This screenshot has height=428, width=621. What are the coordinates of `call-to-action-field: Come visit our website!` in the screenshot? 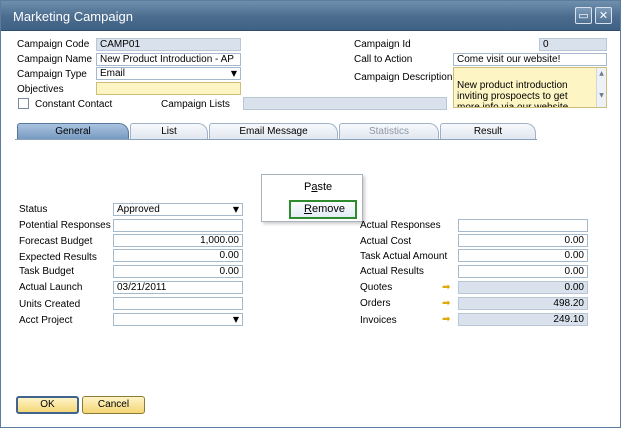 It's located at (530, 59).